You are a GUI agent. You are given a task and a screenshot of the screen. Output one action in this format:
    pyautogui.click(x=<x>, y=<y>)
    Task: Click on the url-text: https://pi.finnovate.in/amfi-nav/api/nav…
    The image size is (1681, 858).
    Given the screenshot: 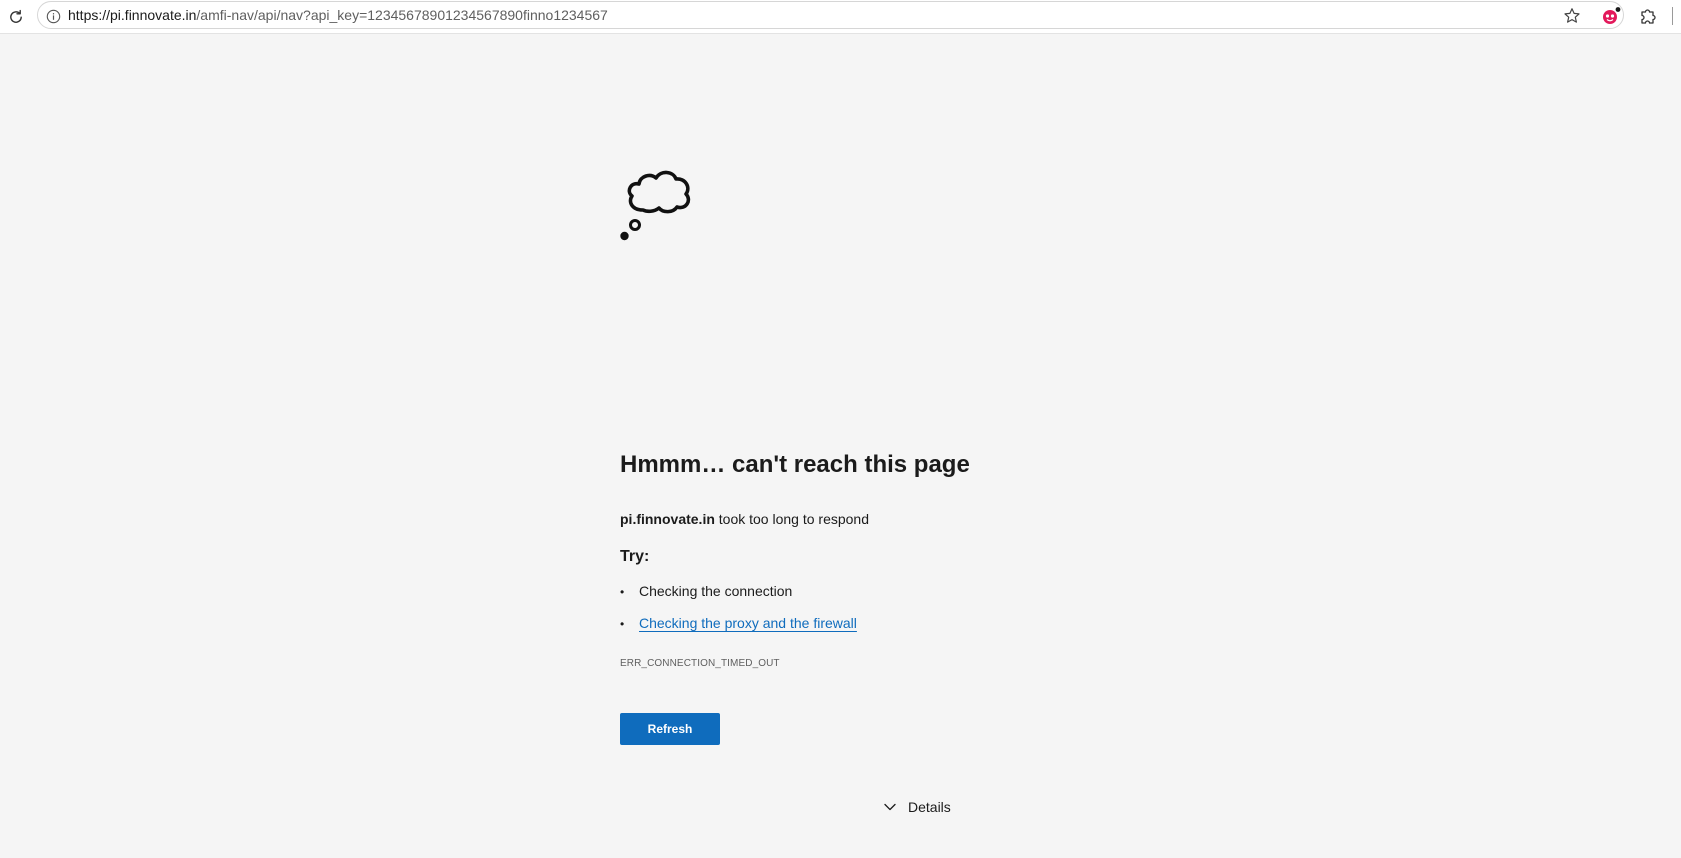 What is the action you would take?
    pyautogui.click(x=338, y=15)
    